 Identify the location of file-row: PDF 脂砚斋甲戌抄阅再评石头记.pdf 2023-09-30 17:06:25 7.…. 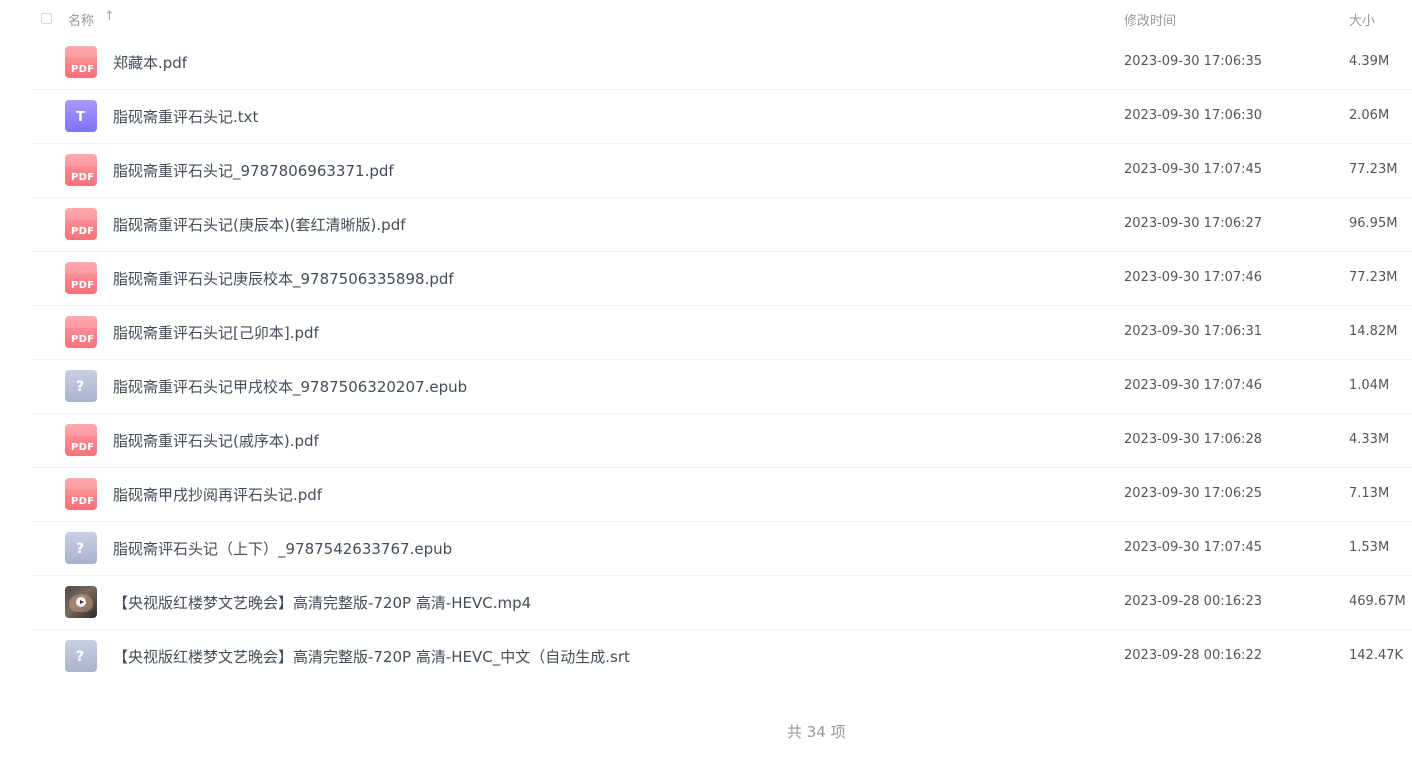
(722, 495).